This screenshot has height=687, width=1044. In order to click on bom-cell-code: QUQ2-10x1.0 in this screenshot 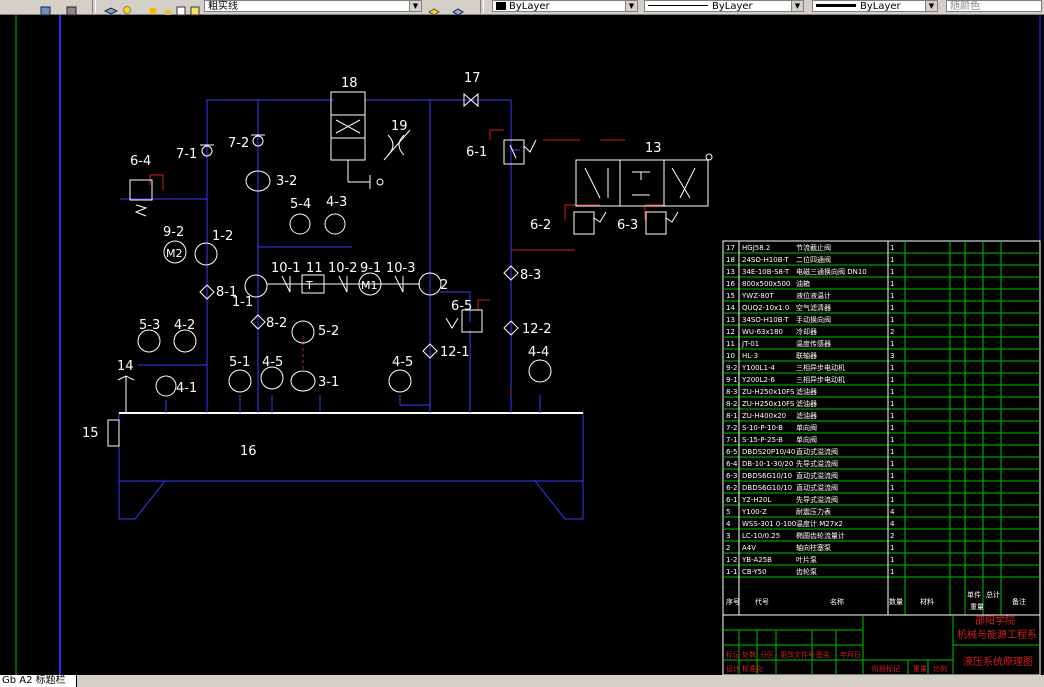, I will do `click(765, 308)`.